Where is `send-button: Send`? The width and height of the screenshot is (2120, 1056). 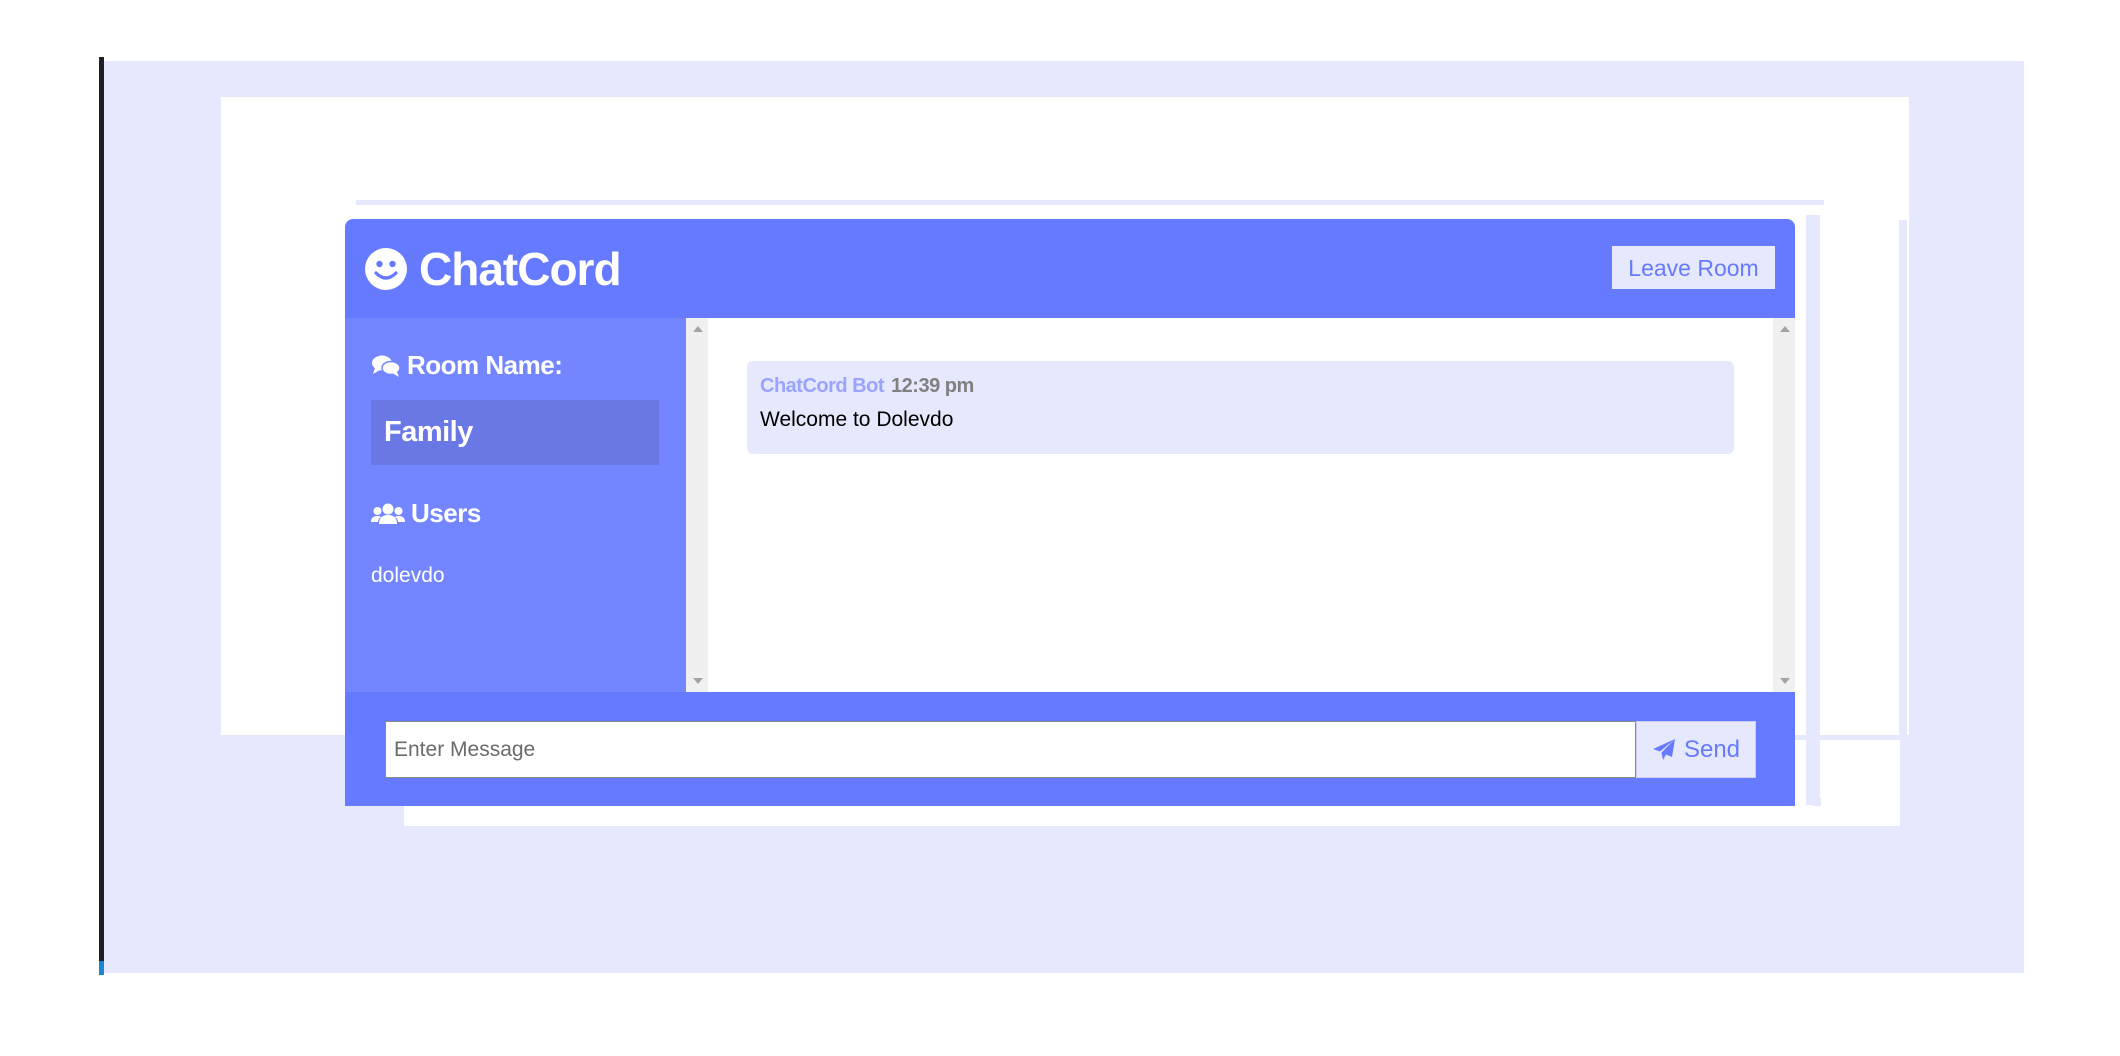 send-button: Send is located at coordinates (1696, 749).